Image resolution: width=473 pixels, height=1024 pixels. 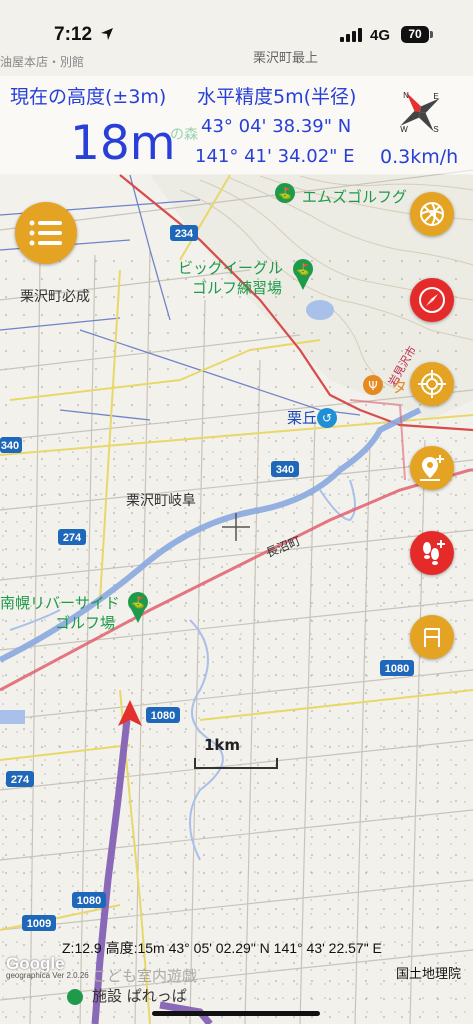 I want to click on svg-text: N, so click(x=406, y=95).